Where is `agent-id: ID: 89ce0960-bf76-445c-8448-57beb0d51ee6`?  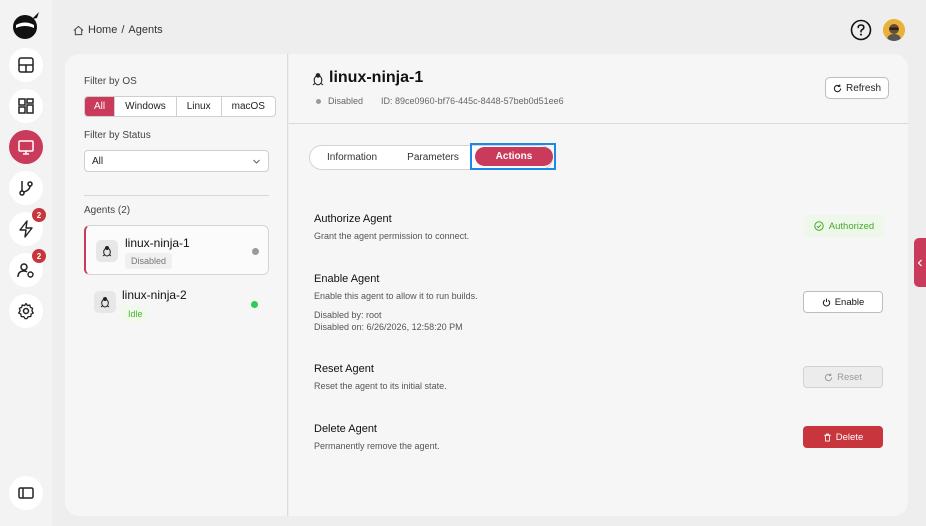
agent-id: ID: 89ce0960-bf76-445c-8448-57beb0d51ee6 is located at coordinates (472, 101).